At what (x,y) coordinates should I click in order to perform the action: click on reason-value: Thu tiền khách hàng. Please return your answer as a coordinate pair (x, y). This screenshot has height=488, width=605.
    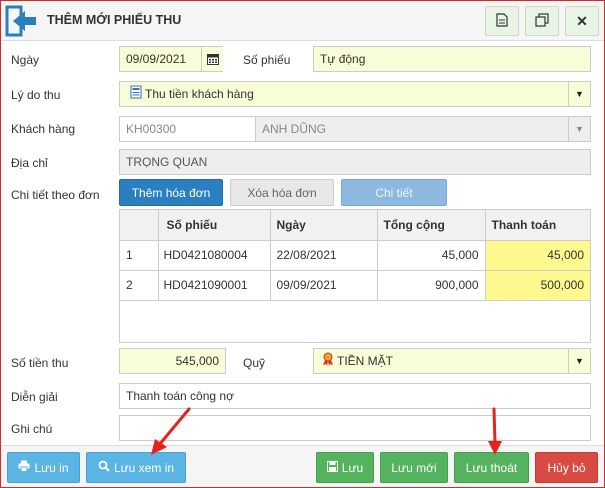
    Looking at the image, I should click on (199, 94).